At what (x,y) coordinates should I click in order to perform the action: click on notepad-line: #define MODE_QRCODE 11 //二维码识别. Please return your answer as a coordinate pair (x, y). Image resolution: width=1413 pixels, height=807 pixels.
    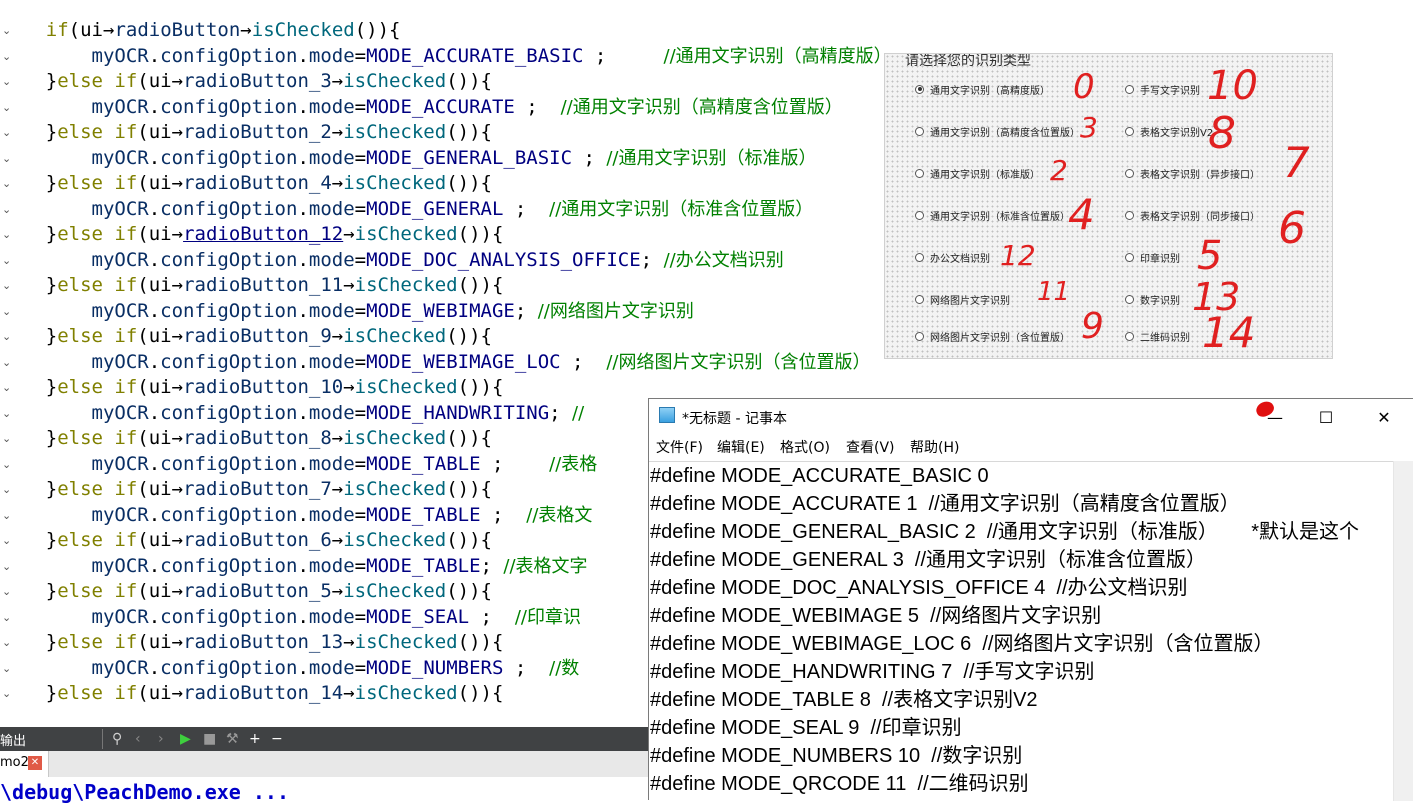
    Looking at the image, I should click on (839, 784).